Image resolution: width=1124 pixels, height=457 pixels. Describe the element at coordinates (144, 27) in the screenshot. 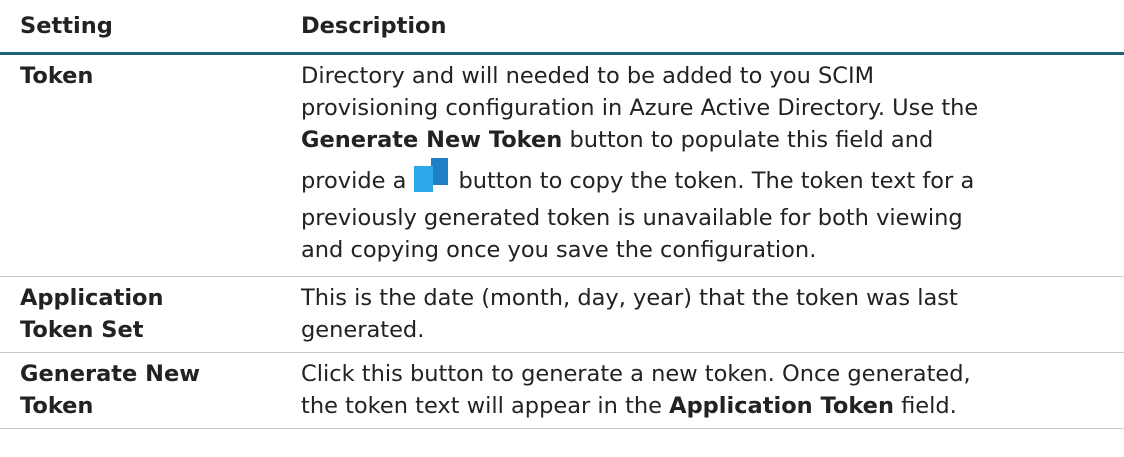

I see `setting-column-header: Setting` at that location.